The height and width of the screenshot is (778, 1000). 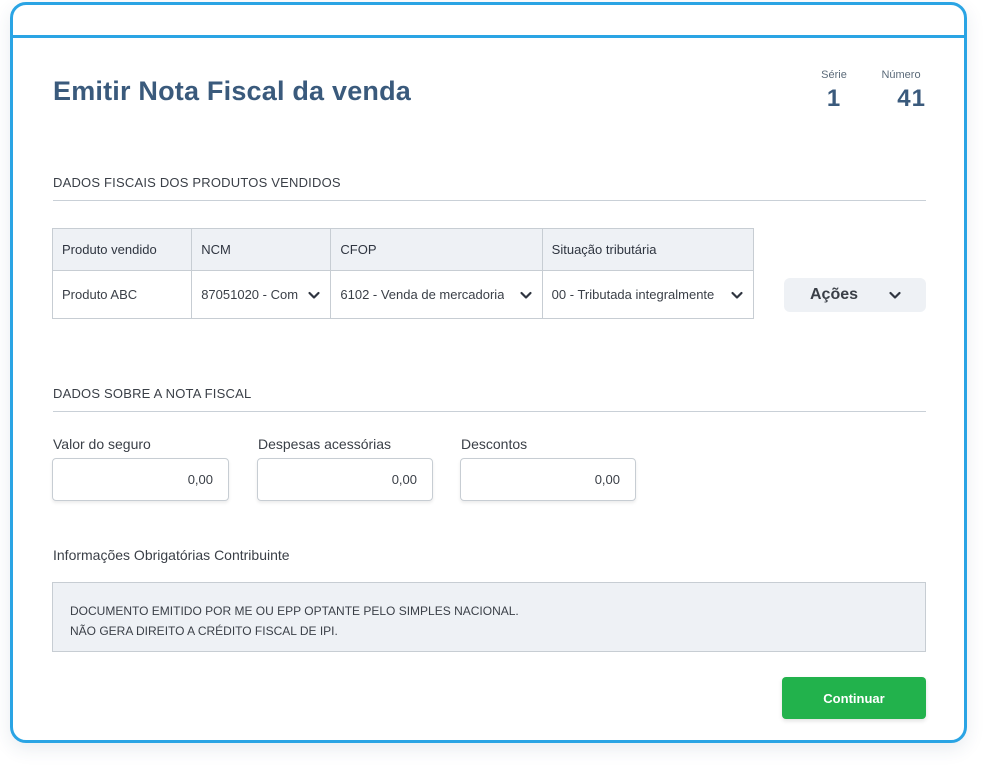 What do you see at coordinates (854, 698) in the screenshot?
I see `continuar-button: Continuar` at bounding box center [854, 698].